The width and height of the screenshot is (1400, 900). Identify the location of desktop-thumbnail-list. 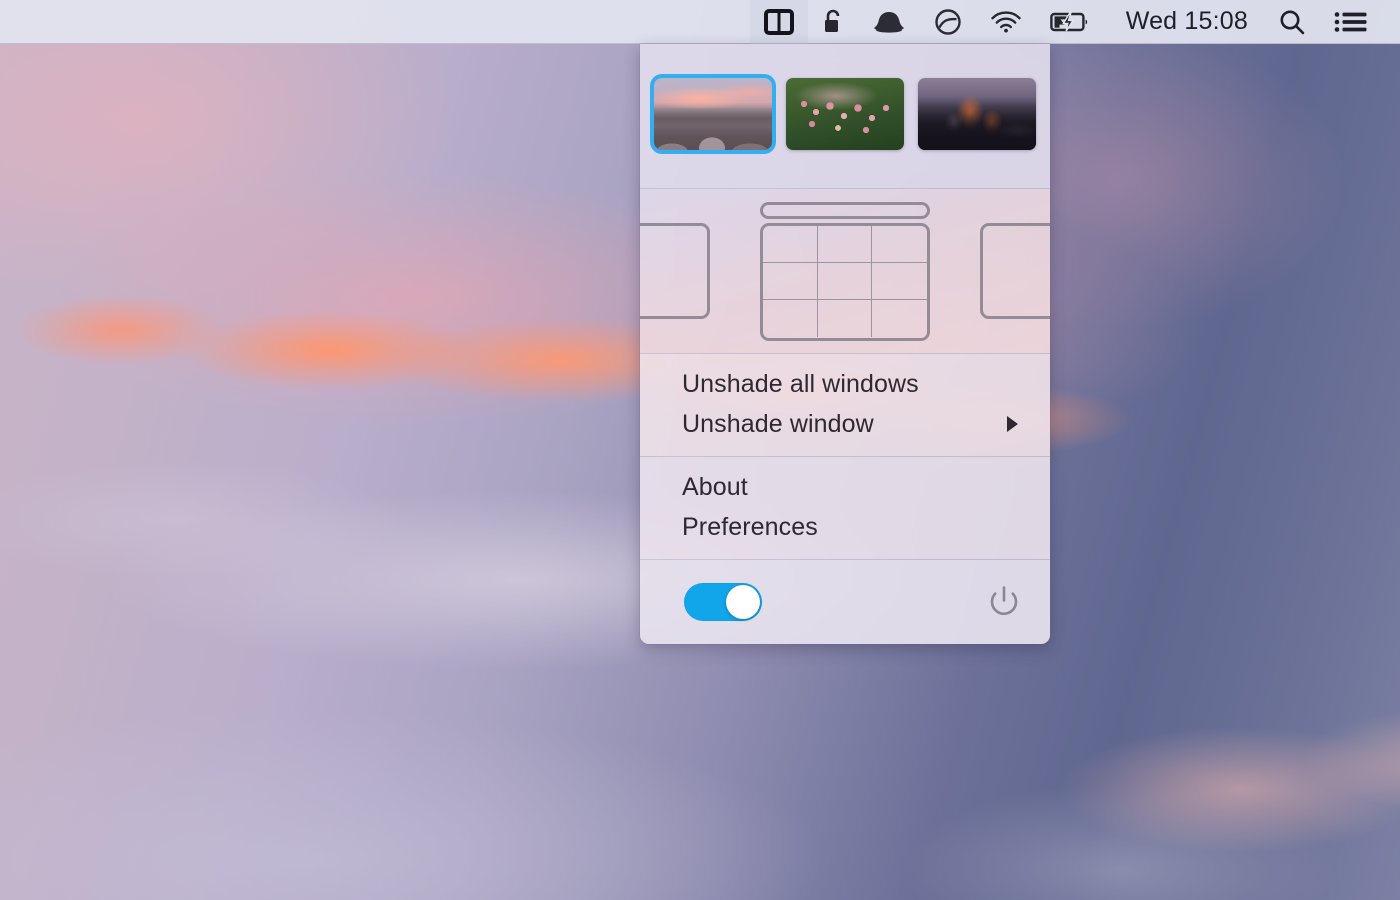
(845, 116).